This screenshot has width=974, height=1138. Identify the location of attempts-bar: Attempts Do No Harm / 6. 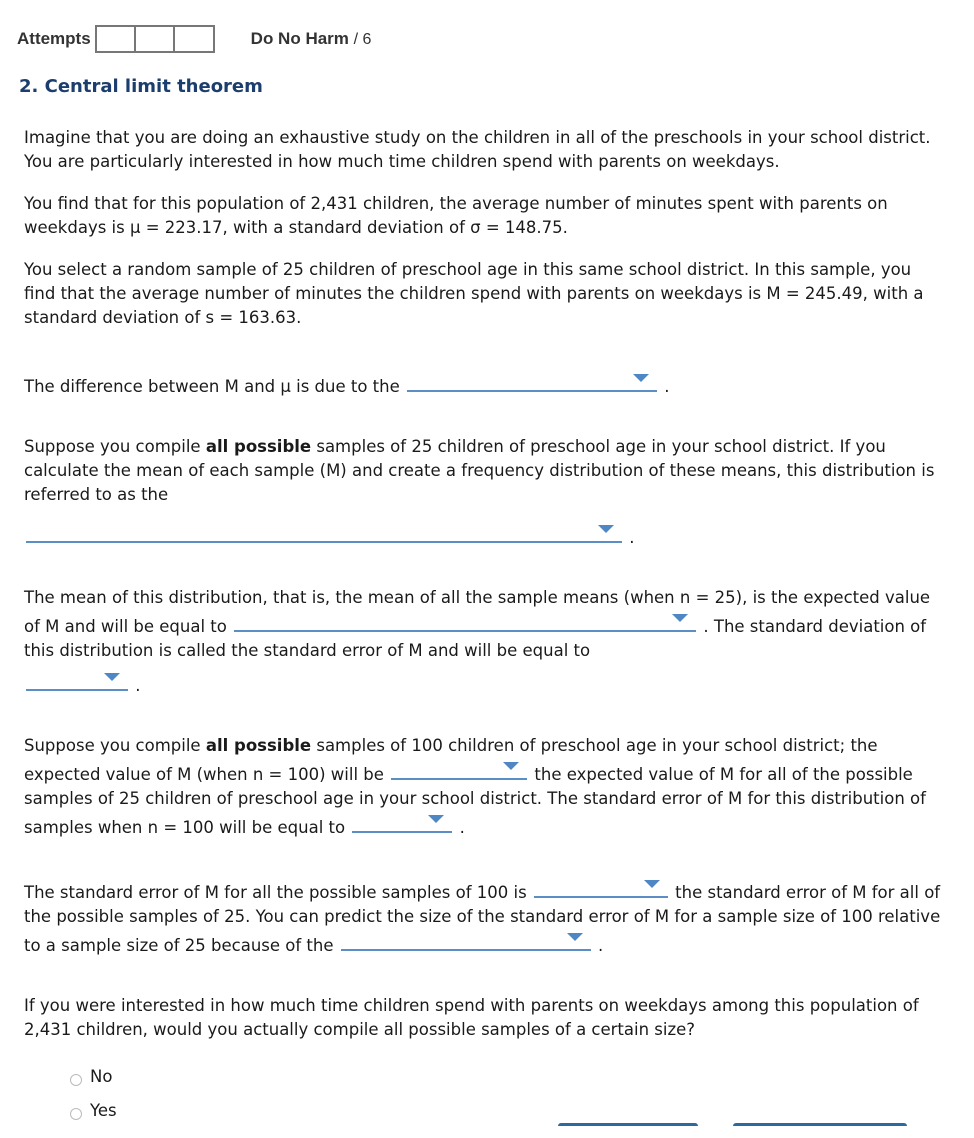
(194, 39).